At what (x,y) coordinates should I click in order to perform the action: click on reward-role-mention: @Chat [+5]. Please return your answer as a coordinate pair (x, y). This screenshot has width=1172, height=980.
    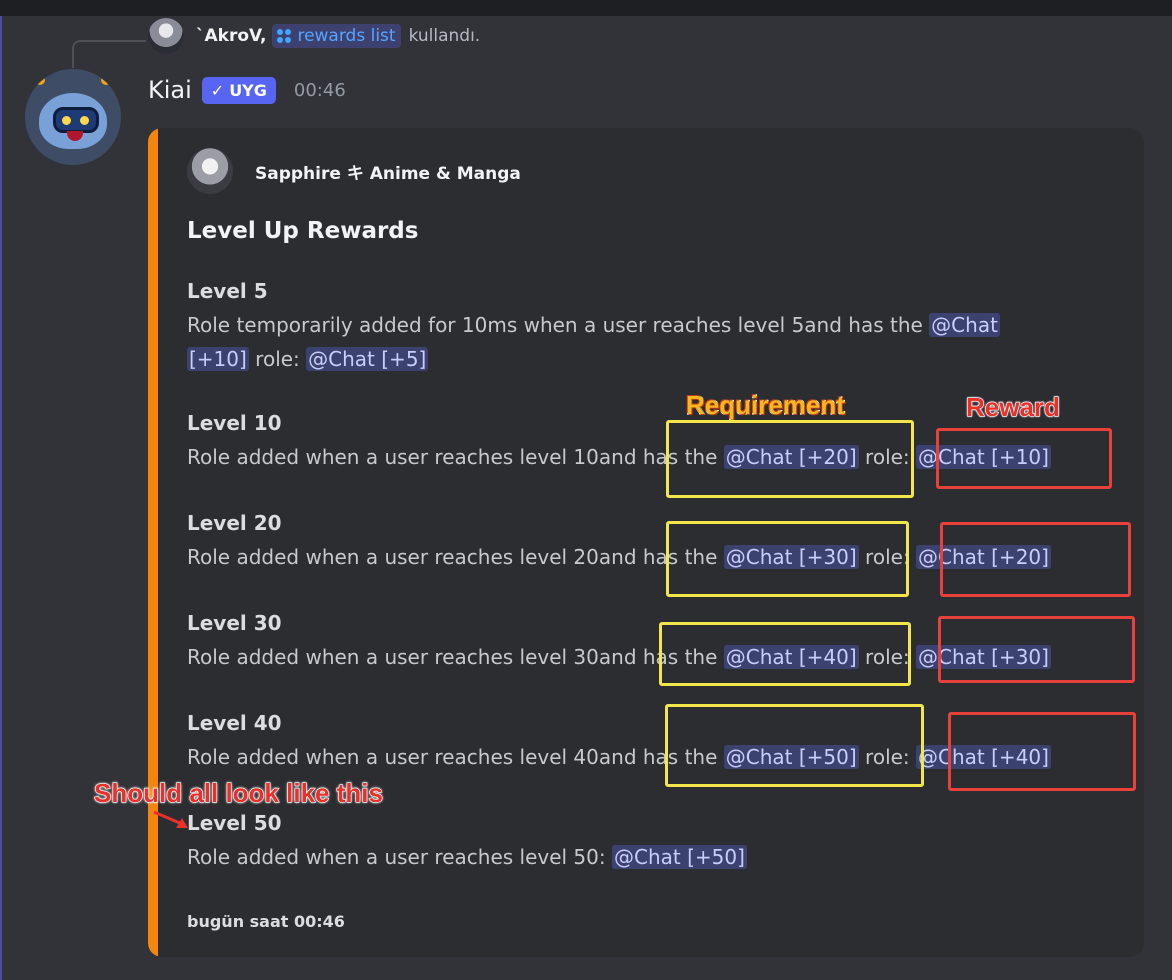
    Looking at the image, I should click on (367, 359).